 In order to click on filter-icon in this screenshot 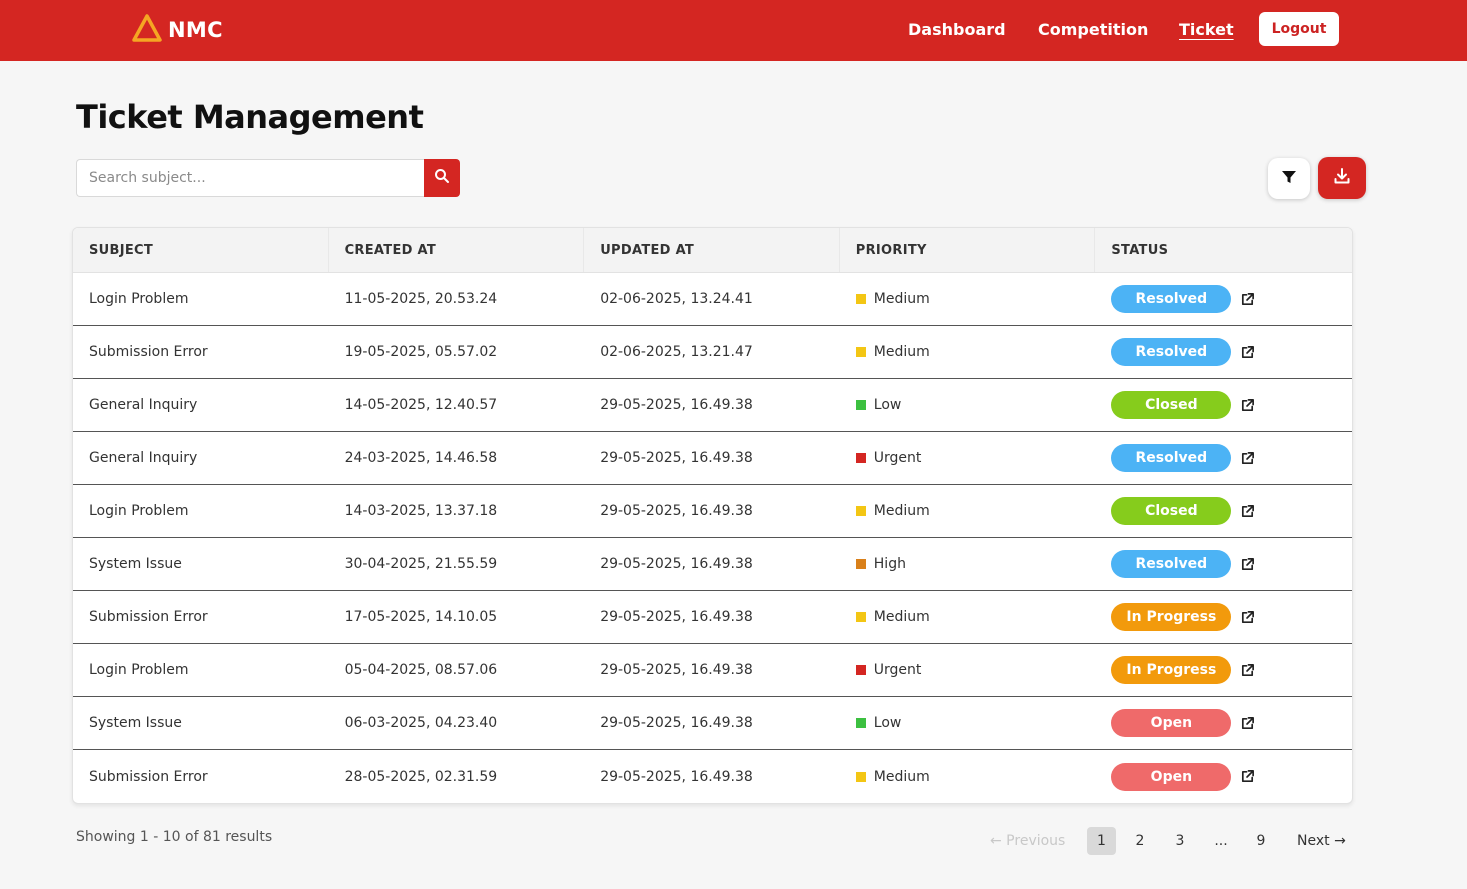, I will do `click(1289, 179)`.